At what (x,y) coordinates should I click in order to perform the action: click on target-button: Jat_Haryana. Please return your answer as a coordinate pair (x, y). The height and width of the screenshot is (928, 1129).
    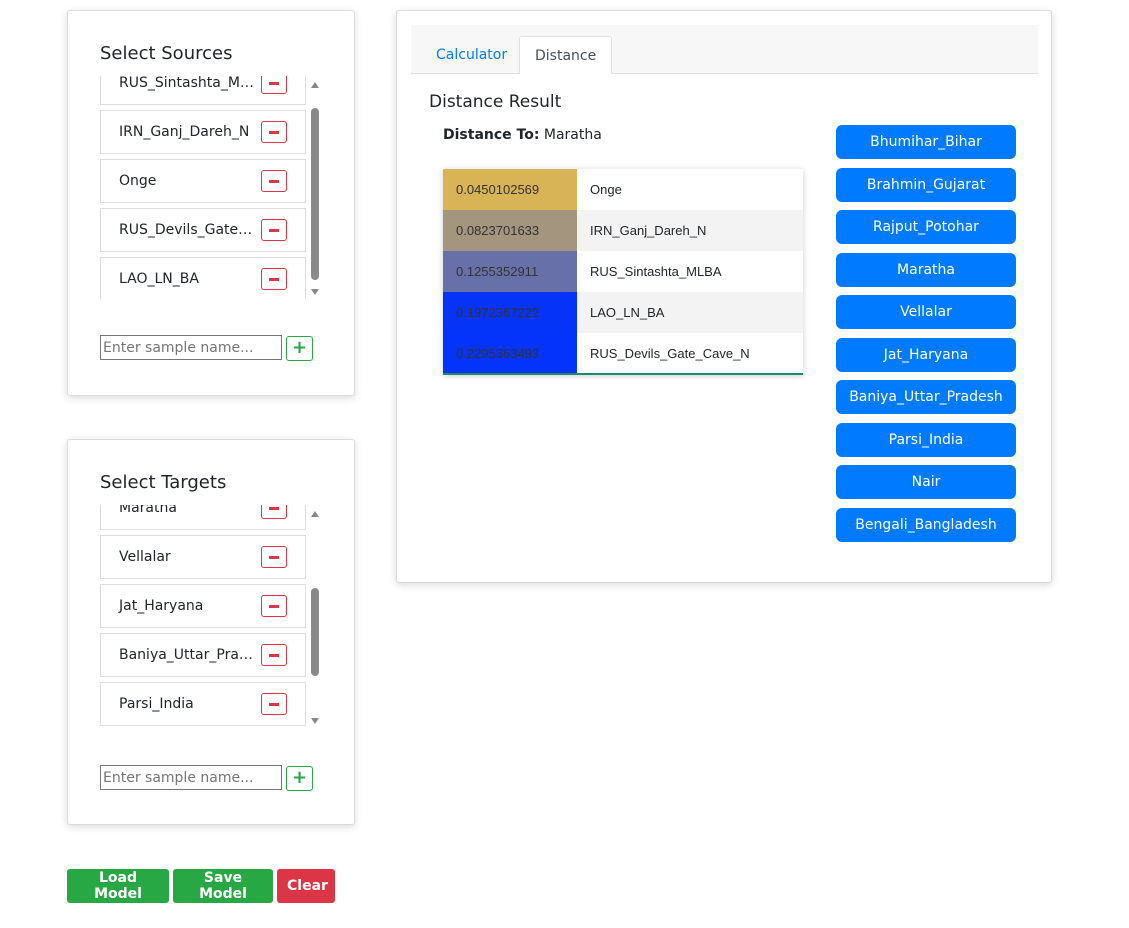
    Looking at the image, I should click on (926, 354).